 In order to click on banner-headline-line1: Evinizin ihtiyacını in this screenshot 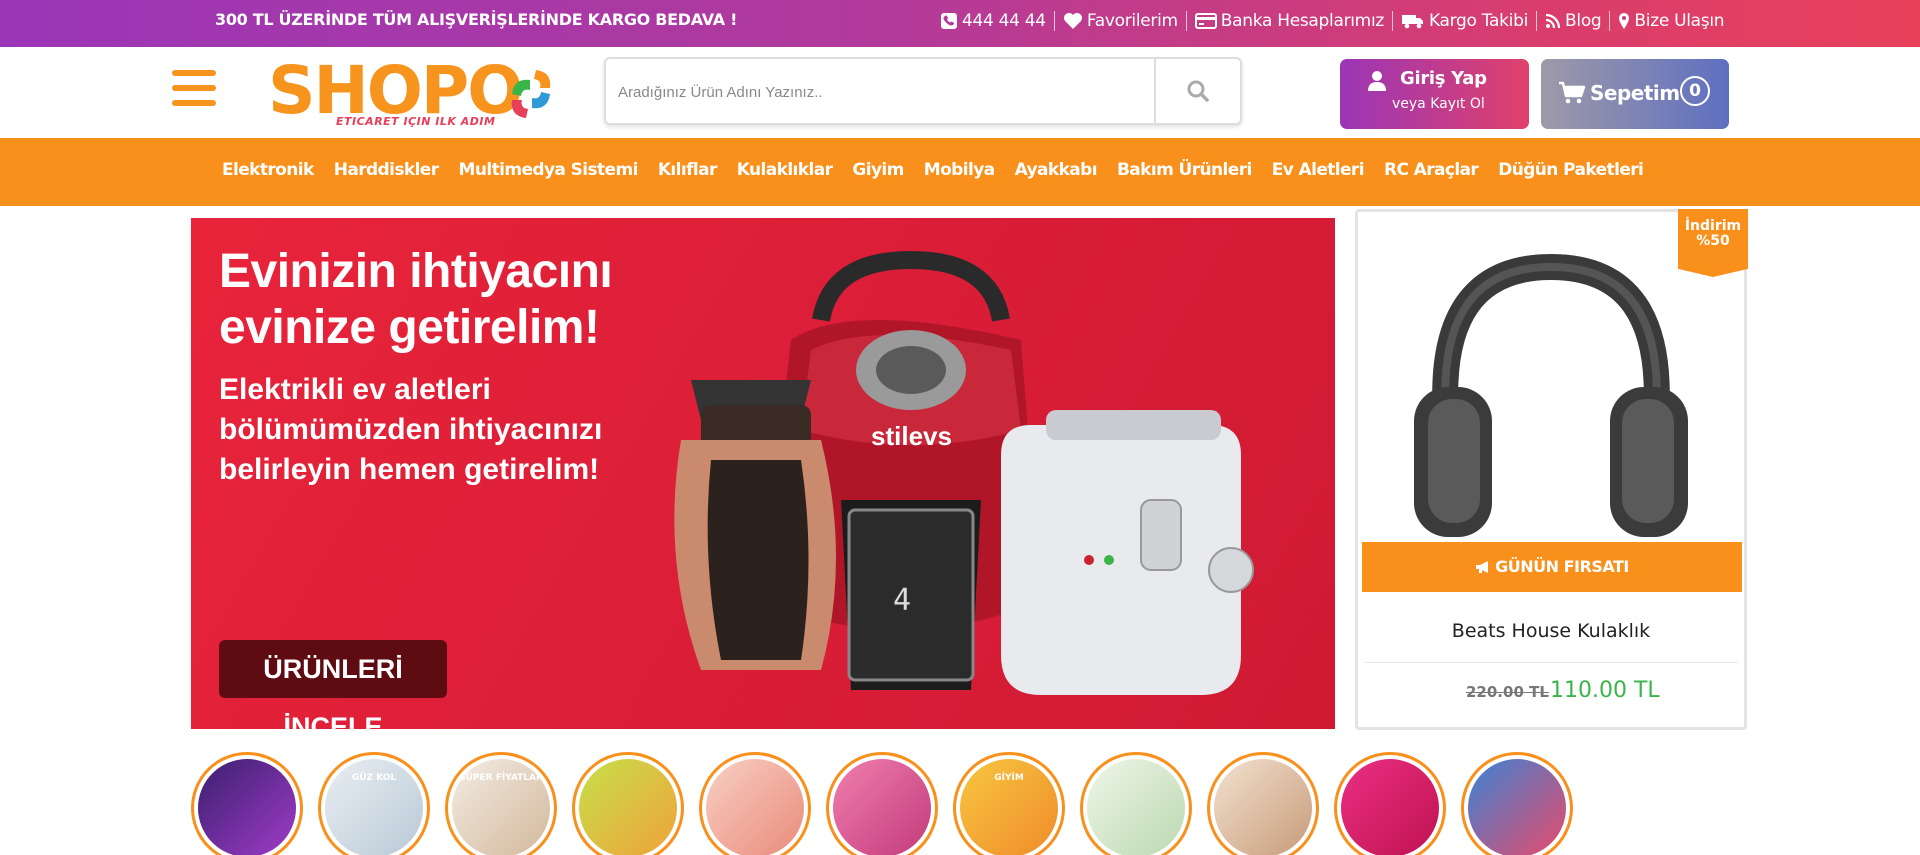, I will do `click(416, 271)`.